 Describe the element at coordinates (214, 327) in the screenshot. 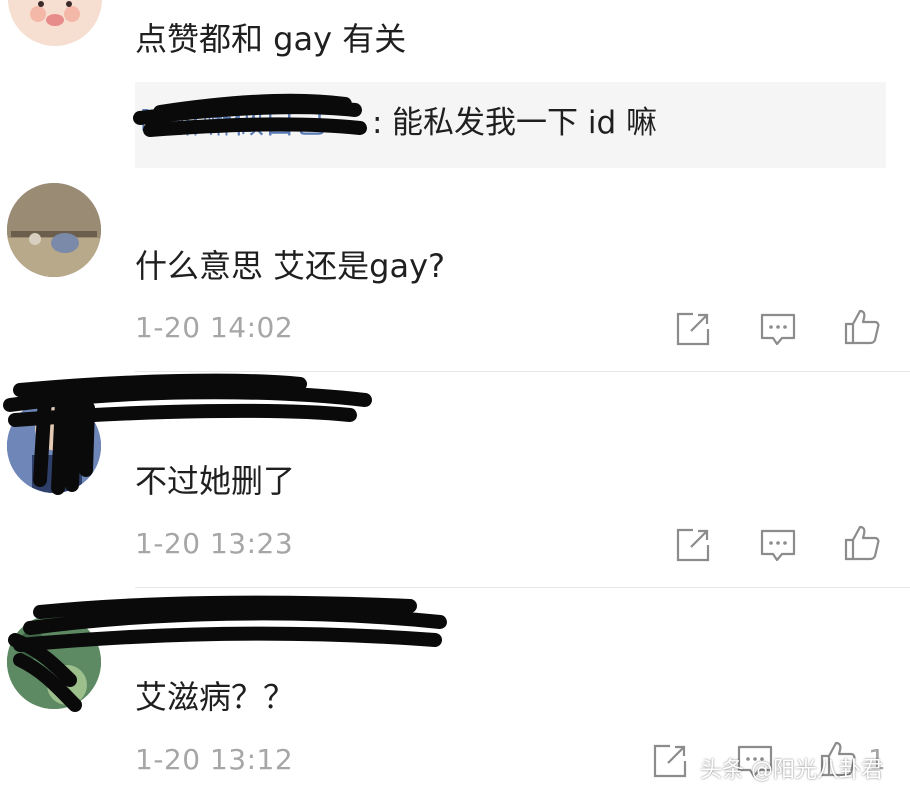

I see `comment-time: 1-20 14:02` at that location.